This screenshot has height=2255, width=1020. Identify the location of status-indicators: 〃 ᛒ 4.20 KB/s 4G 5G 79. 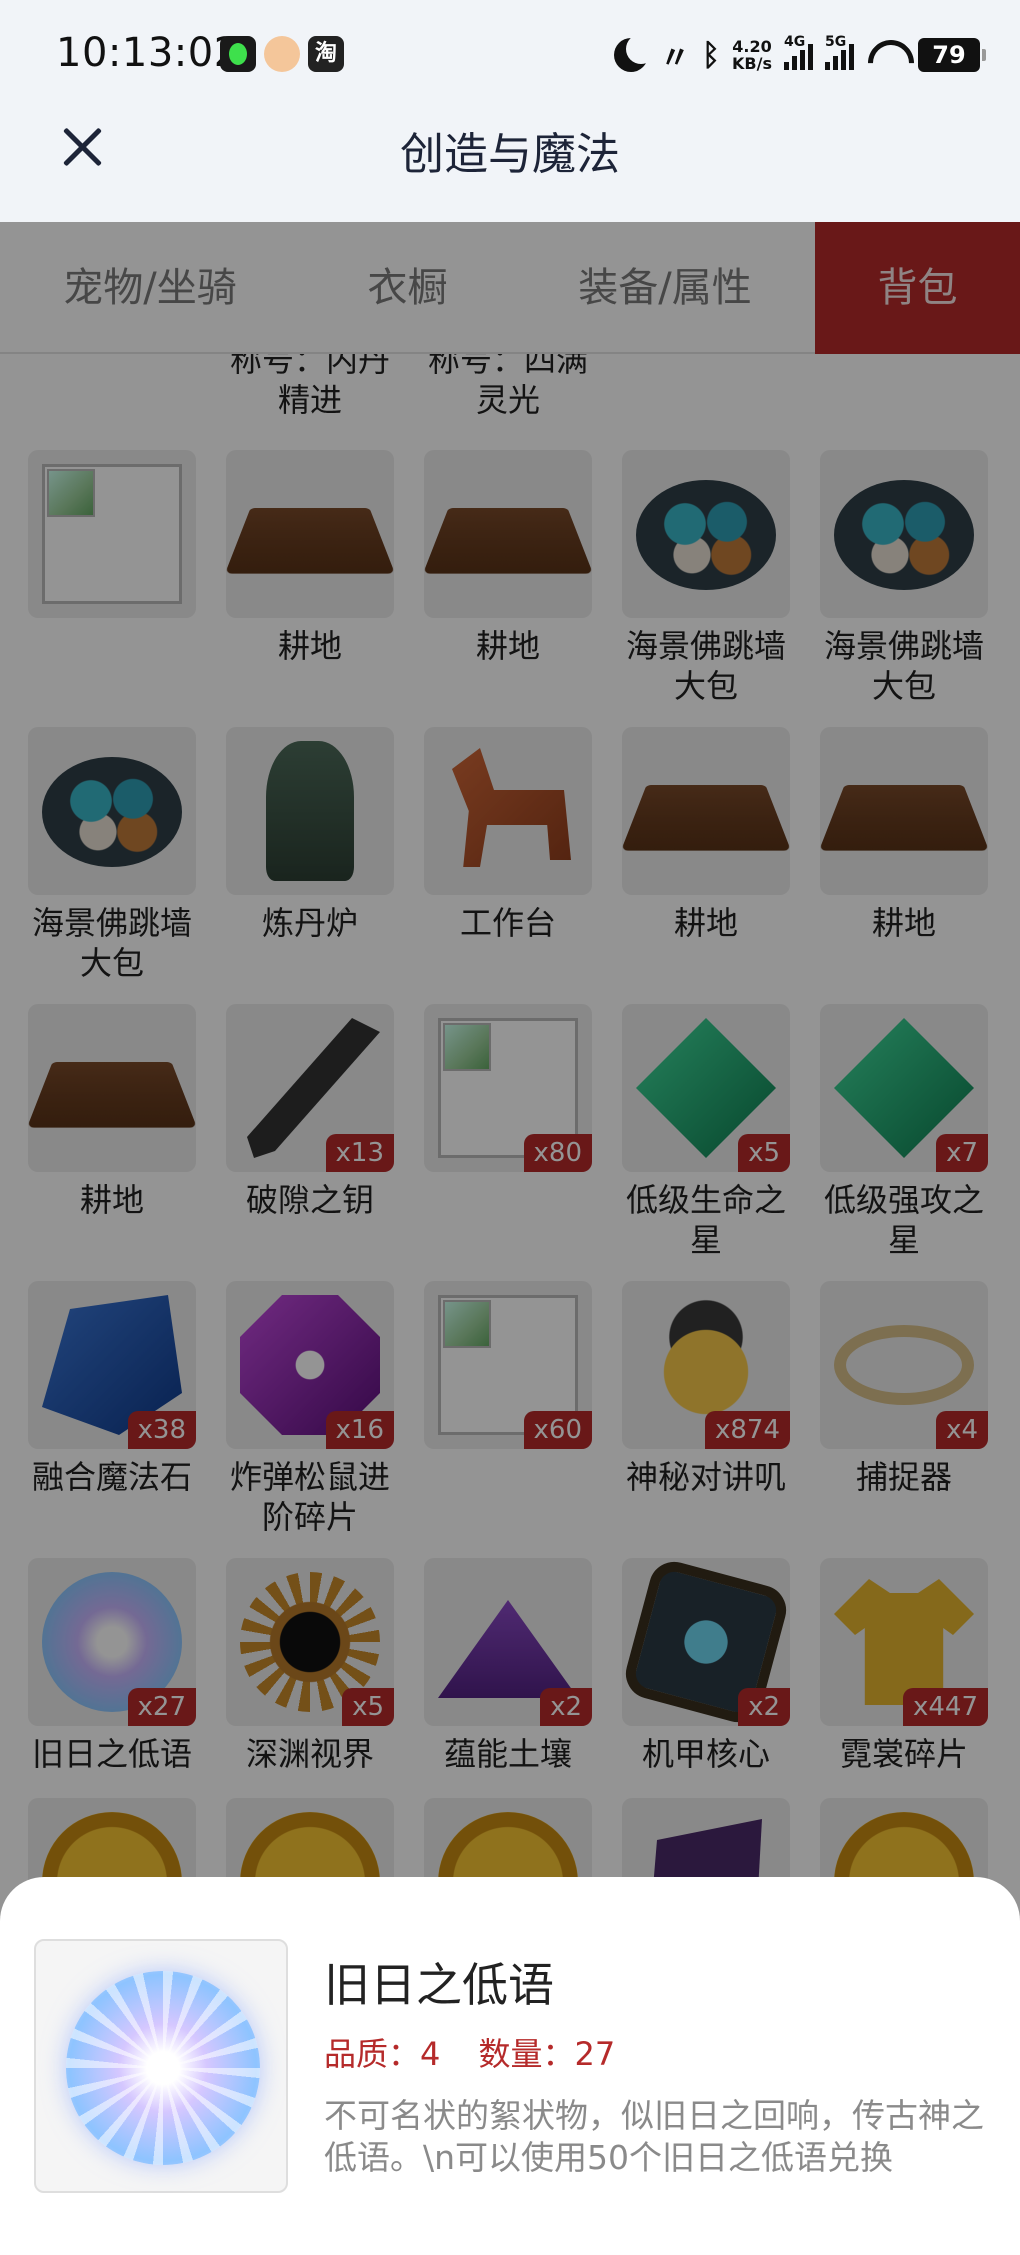
(797, 55).